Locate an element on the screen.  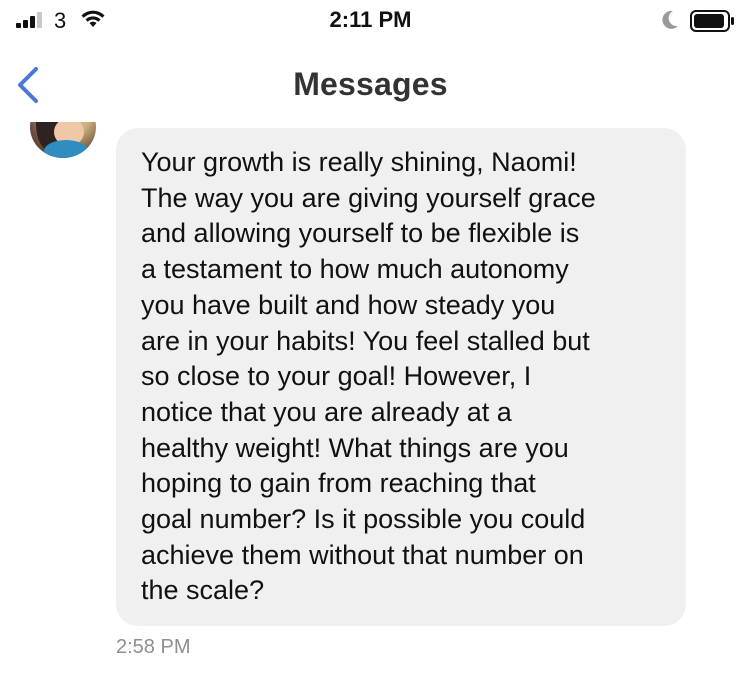
nav-bar: Messages is located at coordinates (370, 85).